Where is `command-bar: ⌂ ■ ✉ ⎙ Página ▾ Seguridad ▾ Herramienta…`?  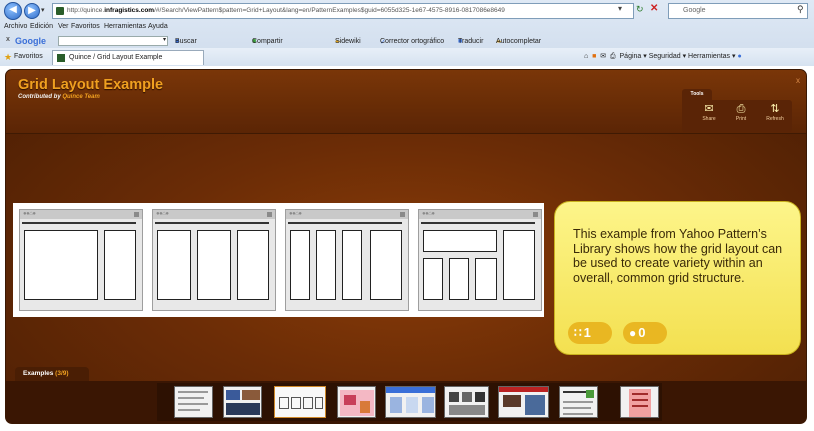 command-bar: ⌂ ■ ✉ ⎙ Página ▾ Seguridad ▾ Herramienta… is located at coordinates (663, 56).